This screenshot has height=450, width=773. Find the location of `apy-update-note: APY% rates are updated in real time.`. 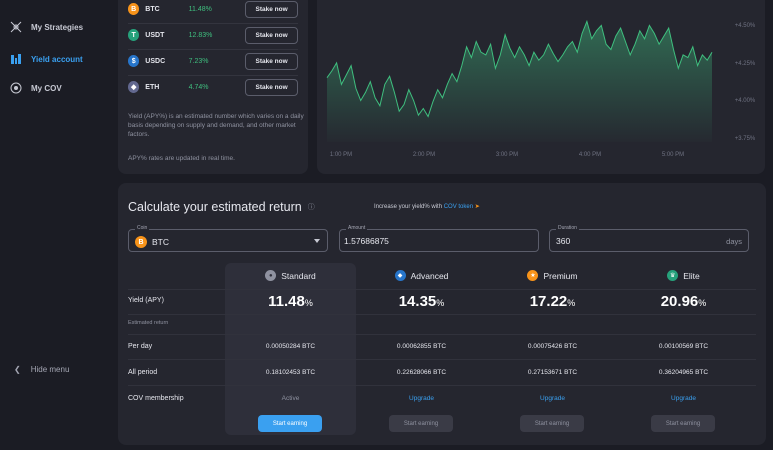

apy-update-note: APY% rates are updated in real time. is located at coordinates (181, 158).